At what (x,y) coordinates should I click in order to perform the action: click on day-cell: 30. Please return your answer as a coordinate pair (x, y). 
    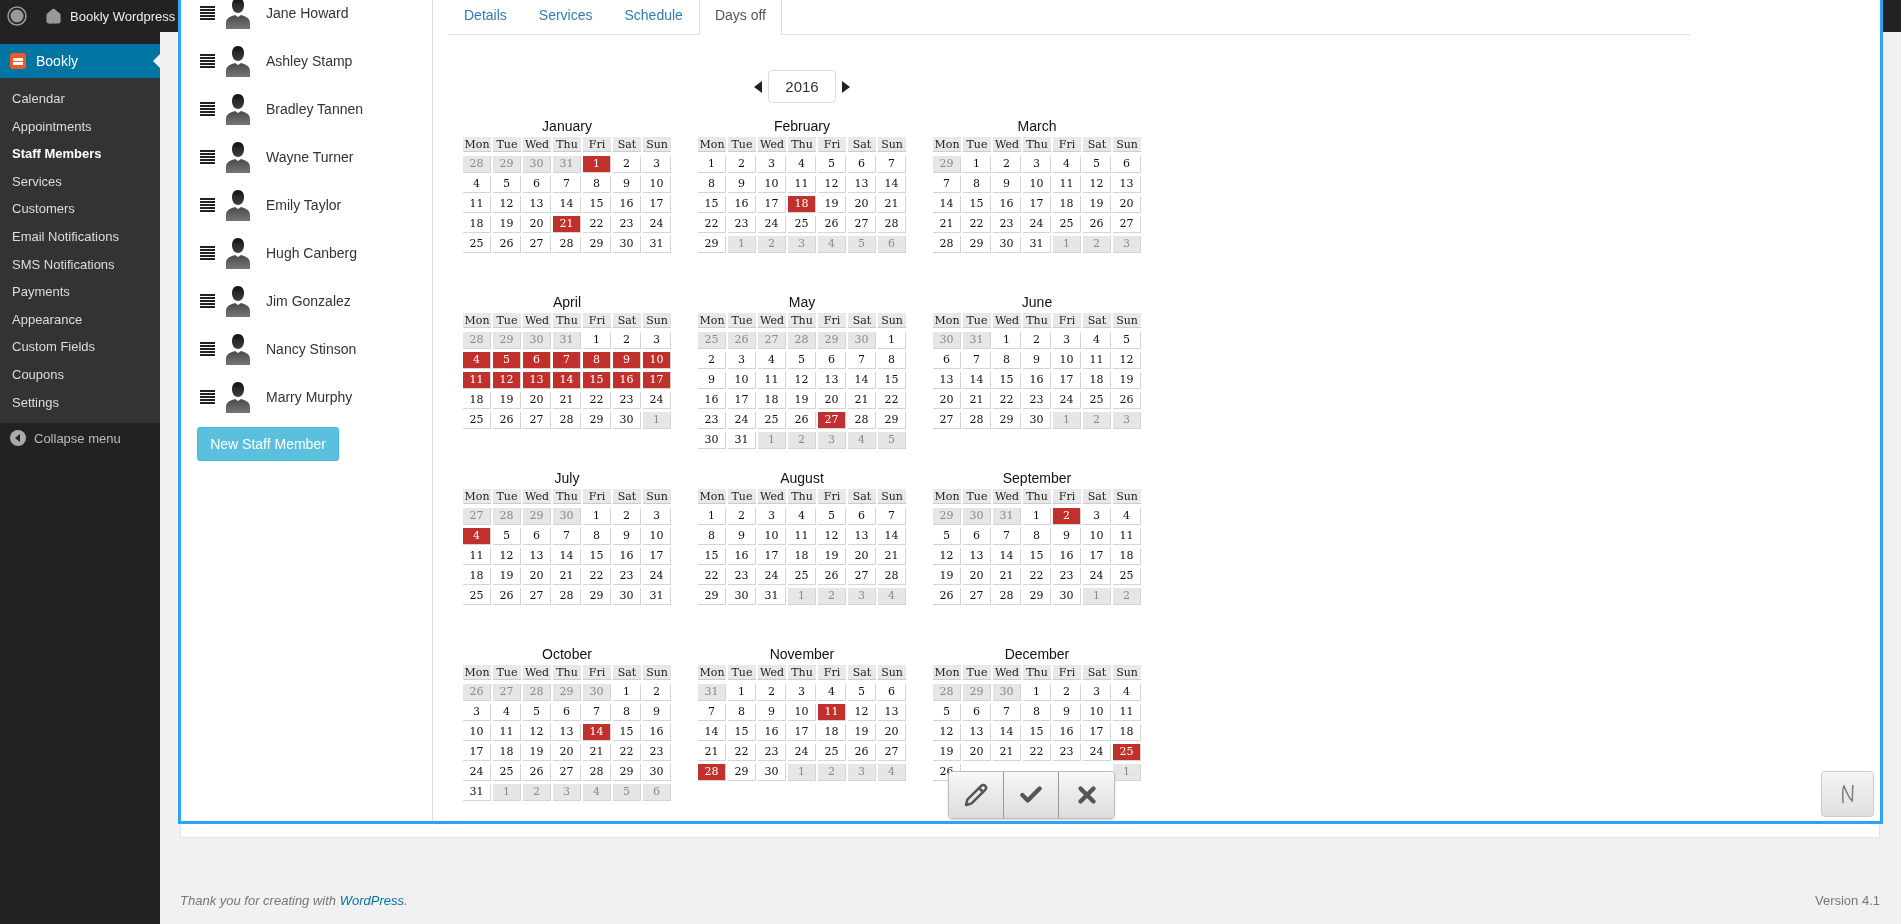
    Looking at the image, I should click on (1007, 244).